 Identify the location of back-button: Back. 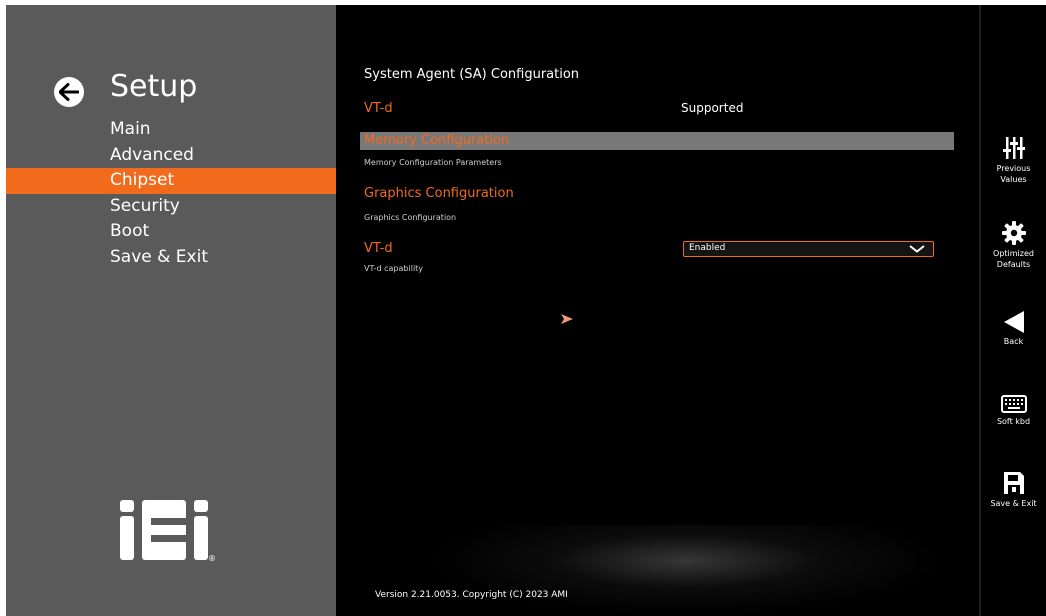
(1013, 329).